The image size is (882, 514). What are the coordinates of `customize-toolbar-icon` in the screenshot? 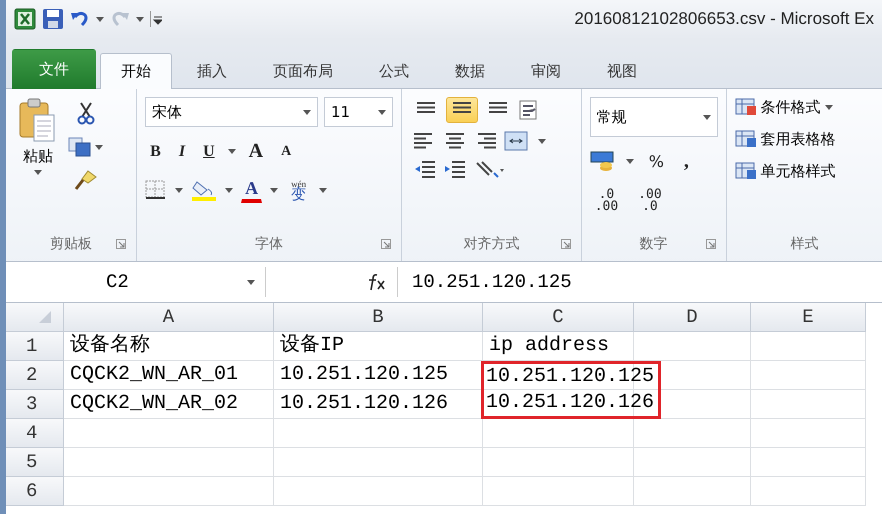 It's located at (156, 19).